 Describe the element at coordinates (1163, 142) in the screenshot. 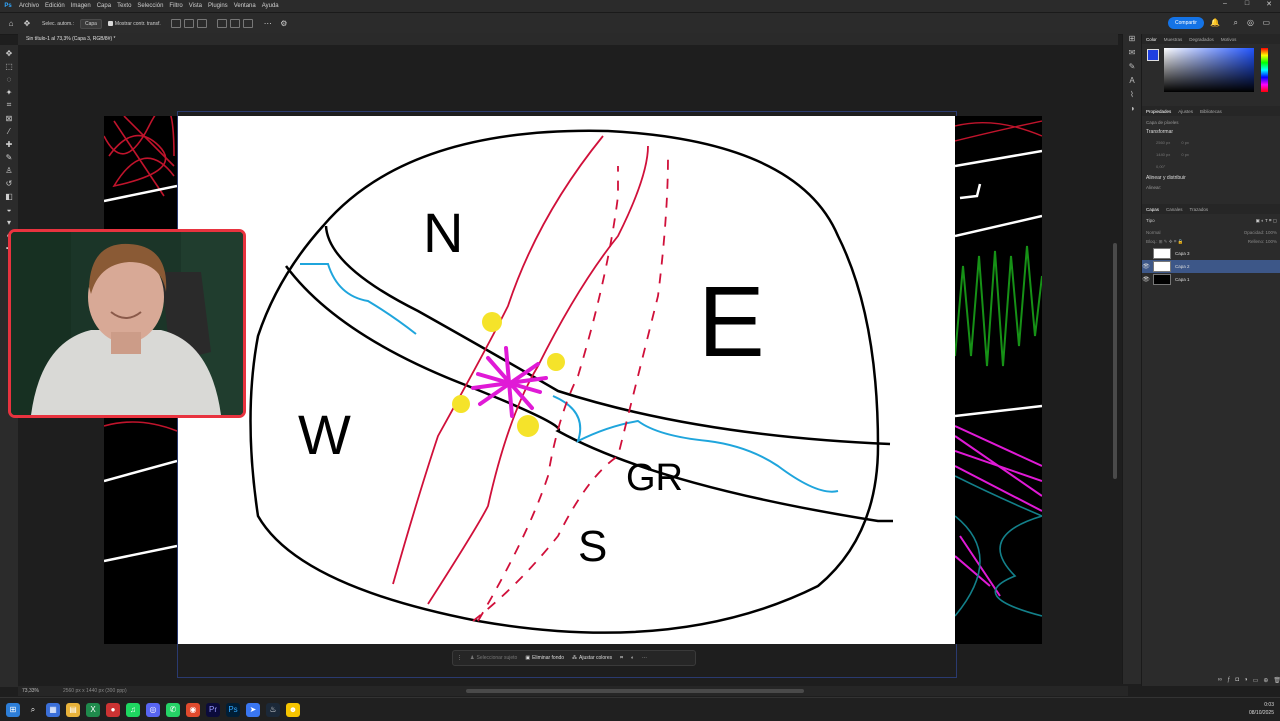

I see `width-field: 2560 px` at that location.